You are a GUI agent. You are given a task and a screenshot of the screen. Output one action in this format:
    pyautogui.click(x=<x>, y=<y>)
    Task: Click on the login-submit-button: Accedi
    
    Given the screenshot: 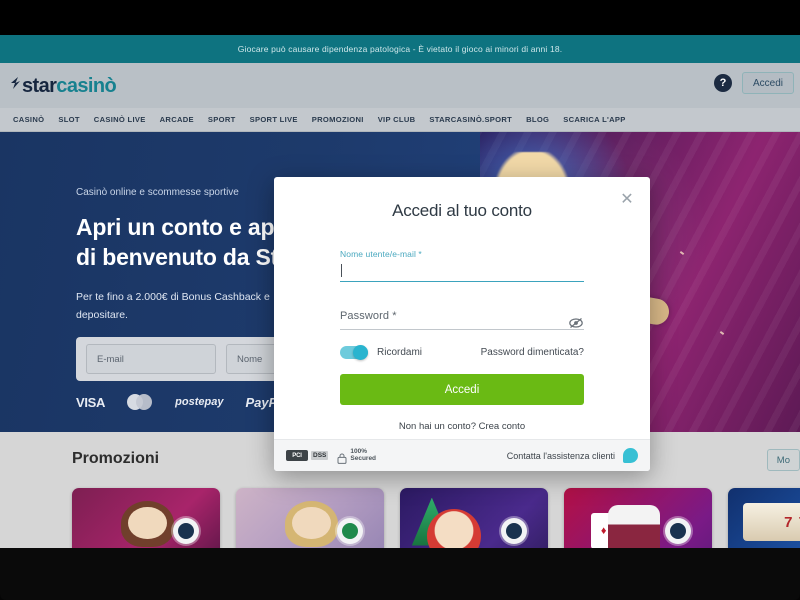 What is the action you would take?
    pyautogui.click(x=462, y=389)
    